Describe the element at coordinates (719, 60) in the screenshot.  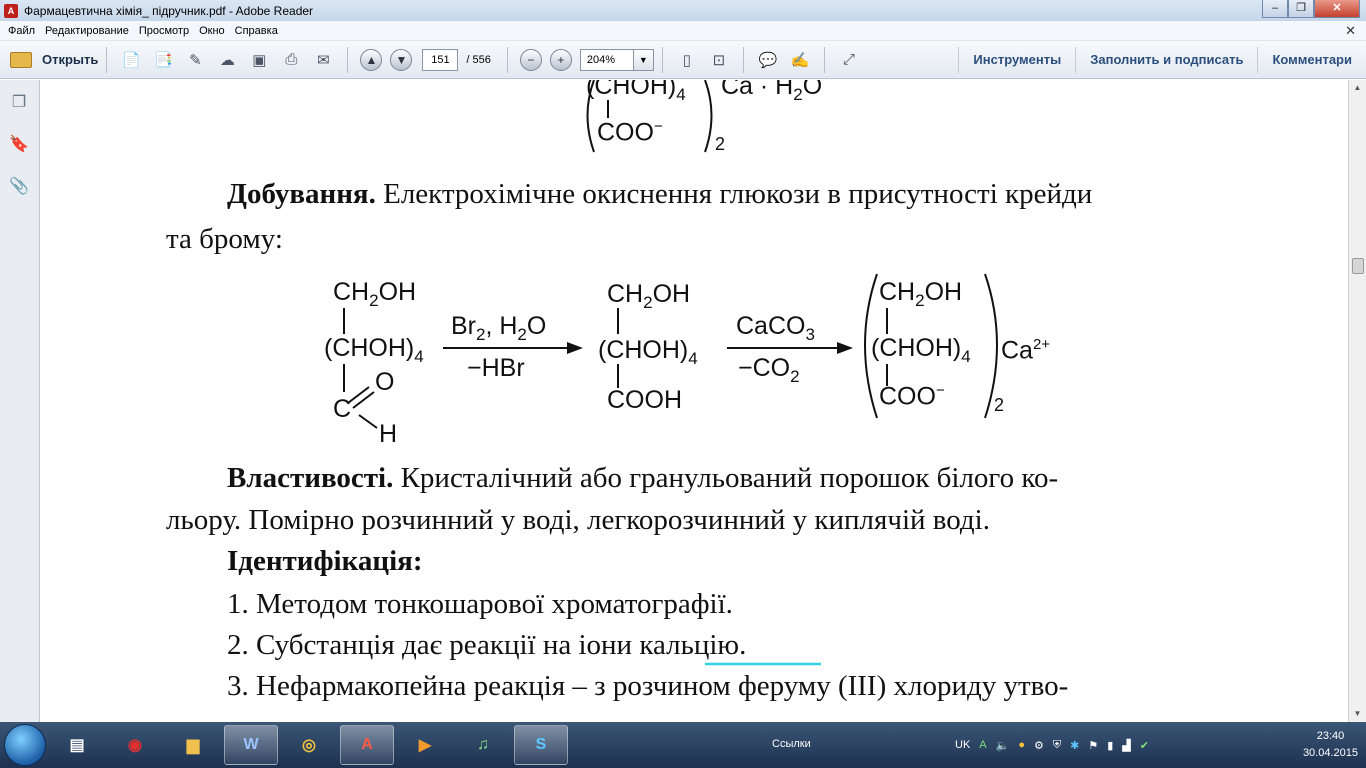
I see `fit-width-icon: ⊡` at that location.